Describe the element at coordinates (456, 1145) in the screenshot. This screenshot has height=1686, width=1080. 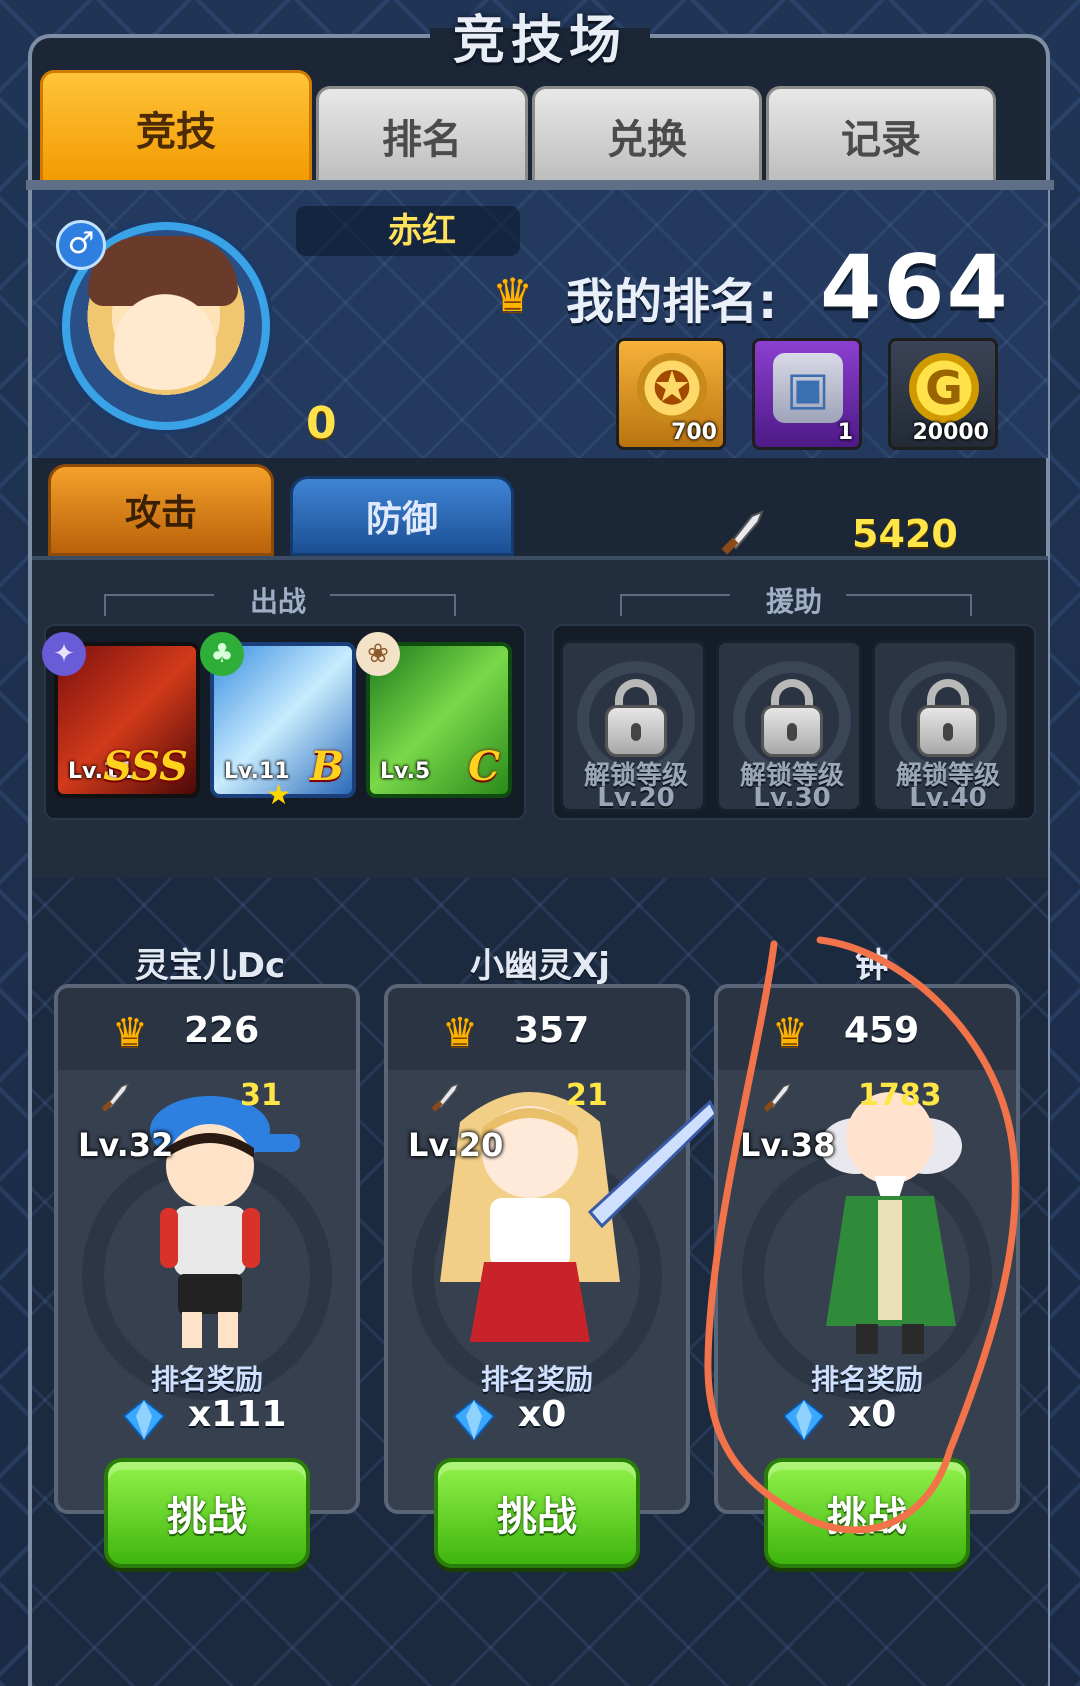
I see `opponent-level: Lv.20` at that location.